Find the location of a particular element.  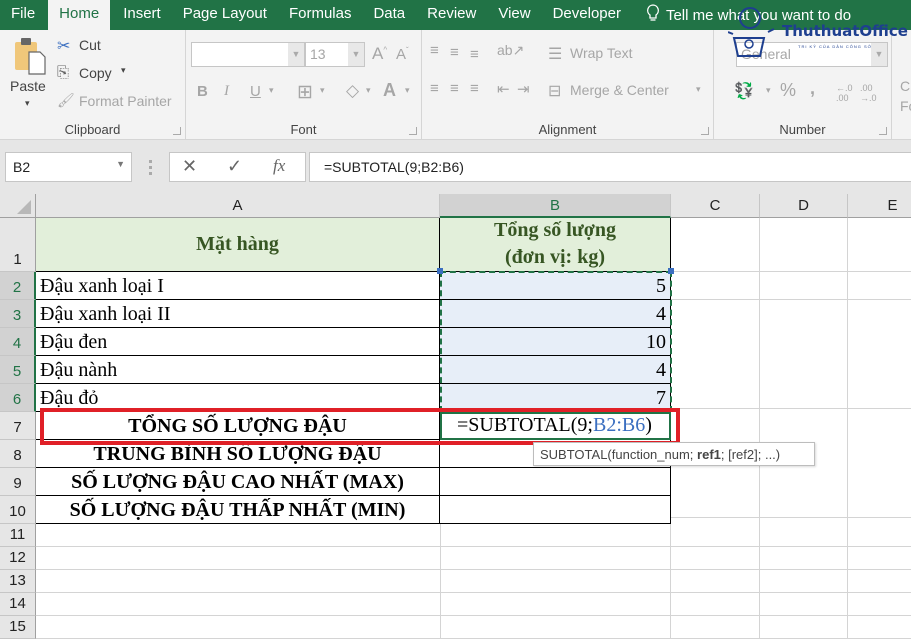

row-header-4: 4 is located at coordinates (18, 342).